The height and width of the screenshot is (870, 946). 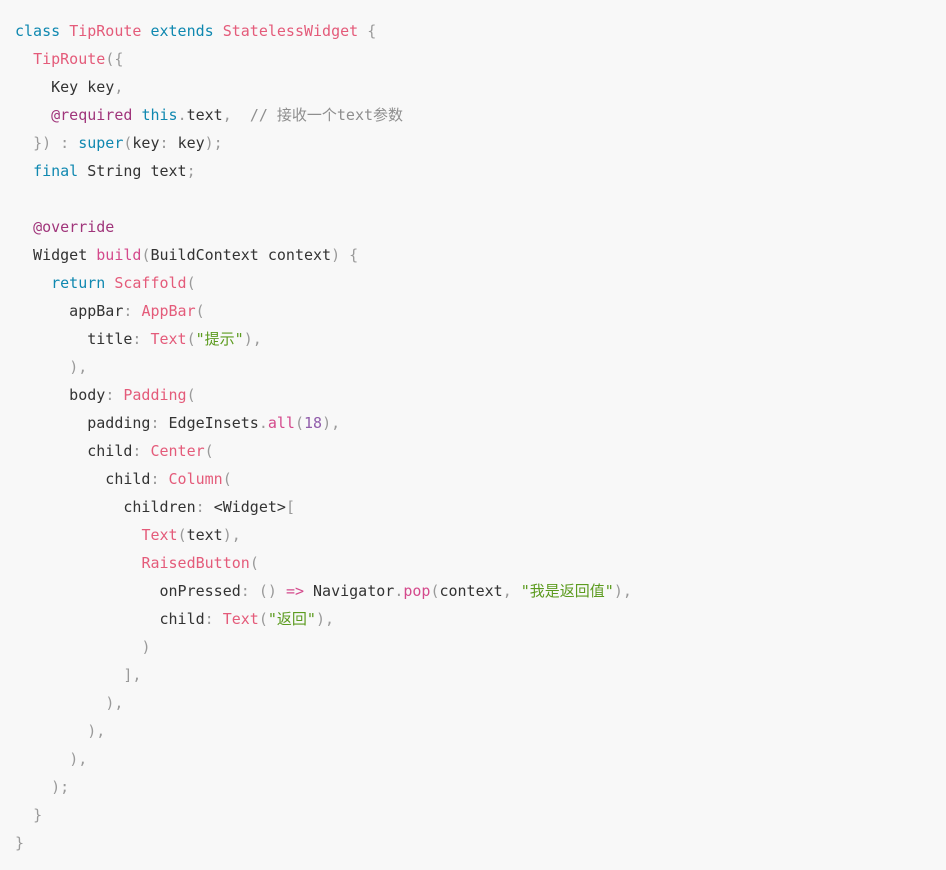 I want to click on code-line: child: Center(, so click(x=480, y=451).